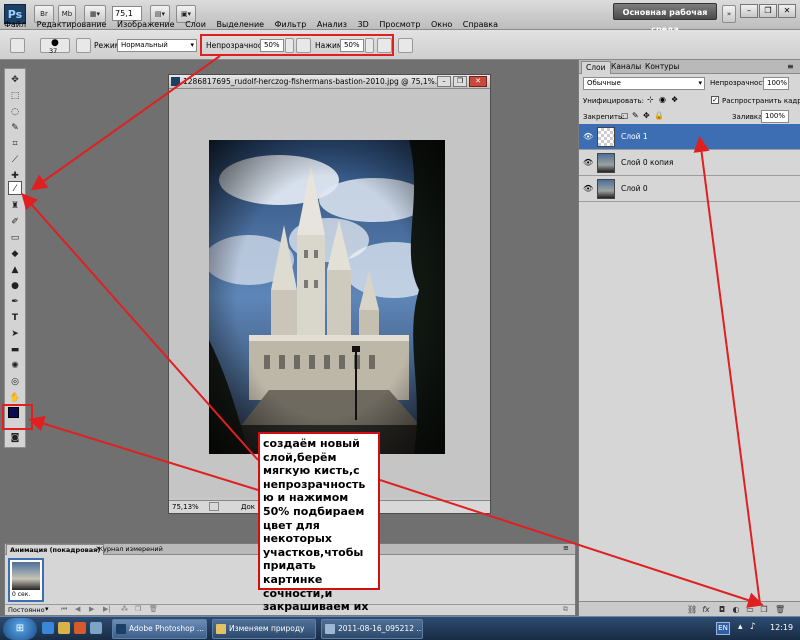  I want to click on doc-minimize-icon: –, so click(444, 81).